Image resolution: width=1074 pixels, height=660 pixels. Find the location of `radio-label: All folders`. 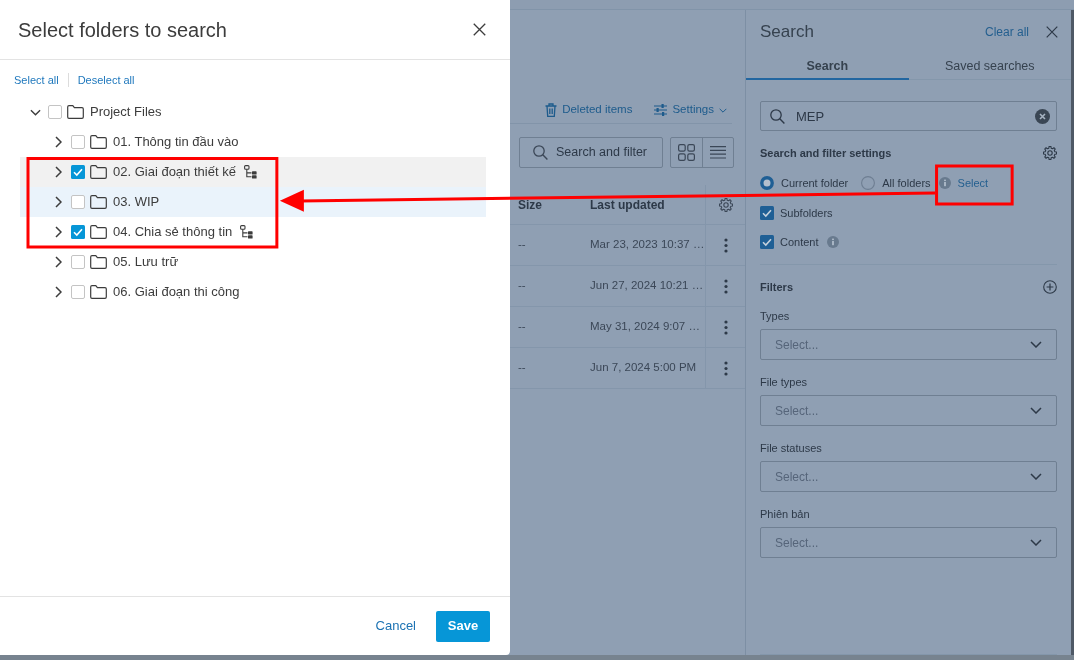

radio-label: All folders is located at coordinates (906, 183).